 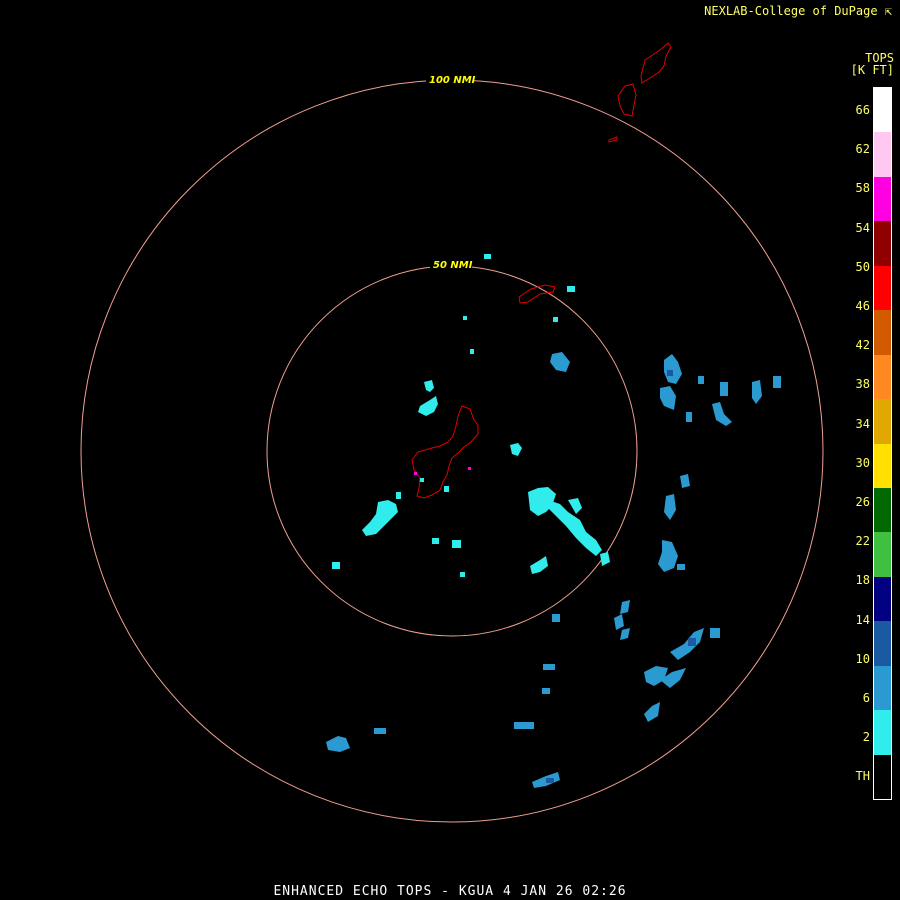 What do you see at coordinates (866, 698) in the screenshot?
I see `color-scale-label: 6` at bounding box center [866, 698].